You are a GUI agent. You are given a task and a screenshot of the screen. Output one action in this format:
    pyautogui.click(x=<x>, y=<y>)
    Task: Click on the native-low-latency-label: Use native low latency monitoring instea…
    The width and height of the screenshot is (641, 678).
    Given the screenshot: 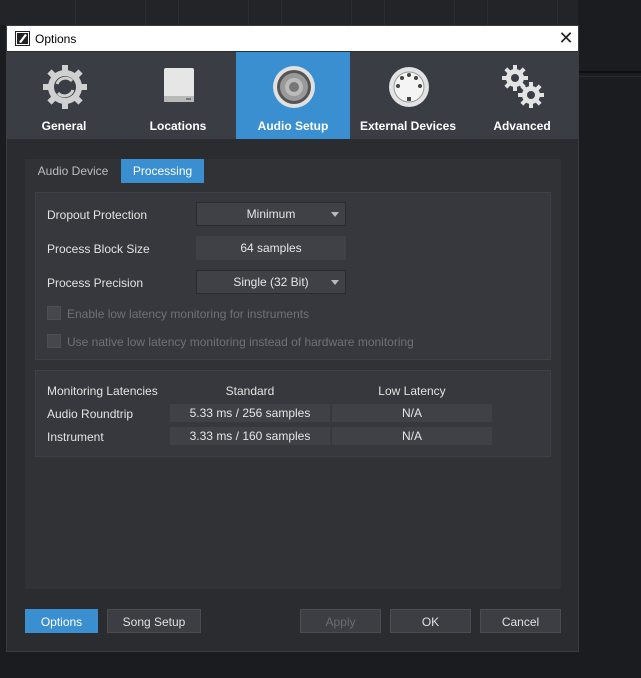 What is the action you would take?
    pyautogui.click(x=240, y=342)
    